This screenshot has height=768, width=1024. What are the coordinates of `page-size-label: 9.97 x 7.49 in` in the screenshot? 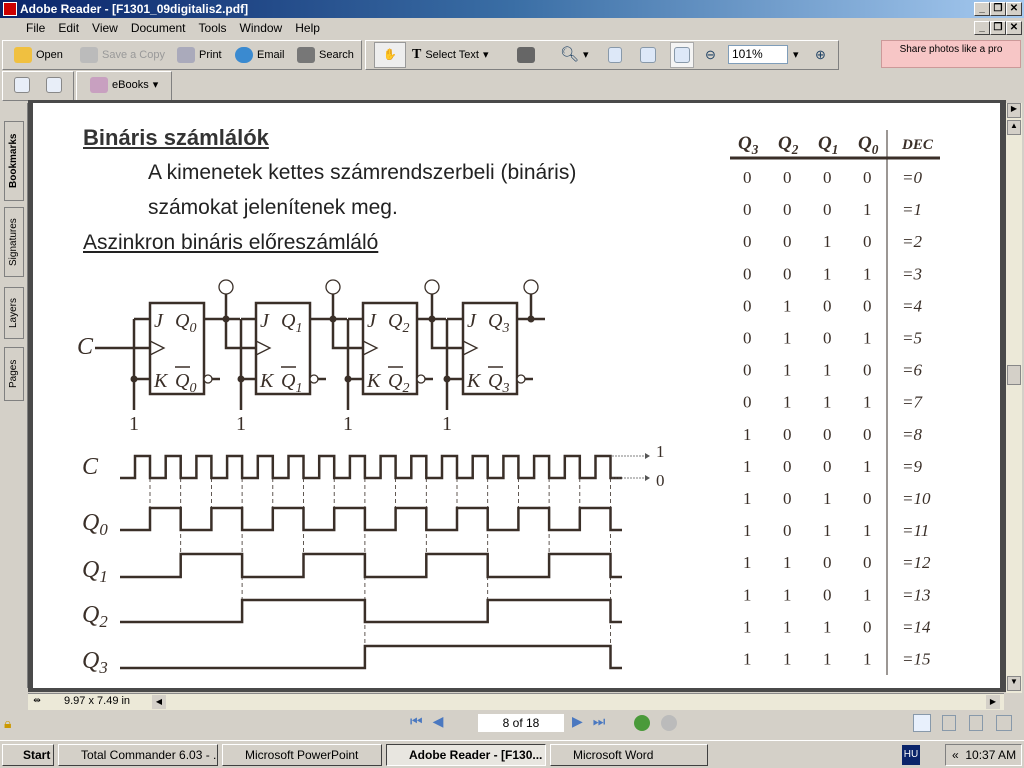 It's located at (97, 701).